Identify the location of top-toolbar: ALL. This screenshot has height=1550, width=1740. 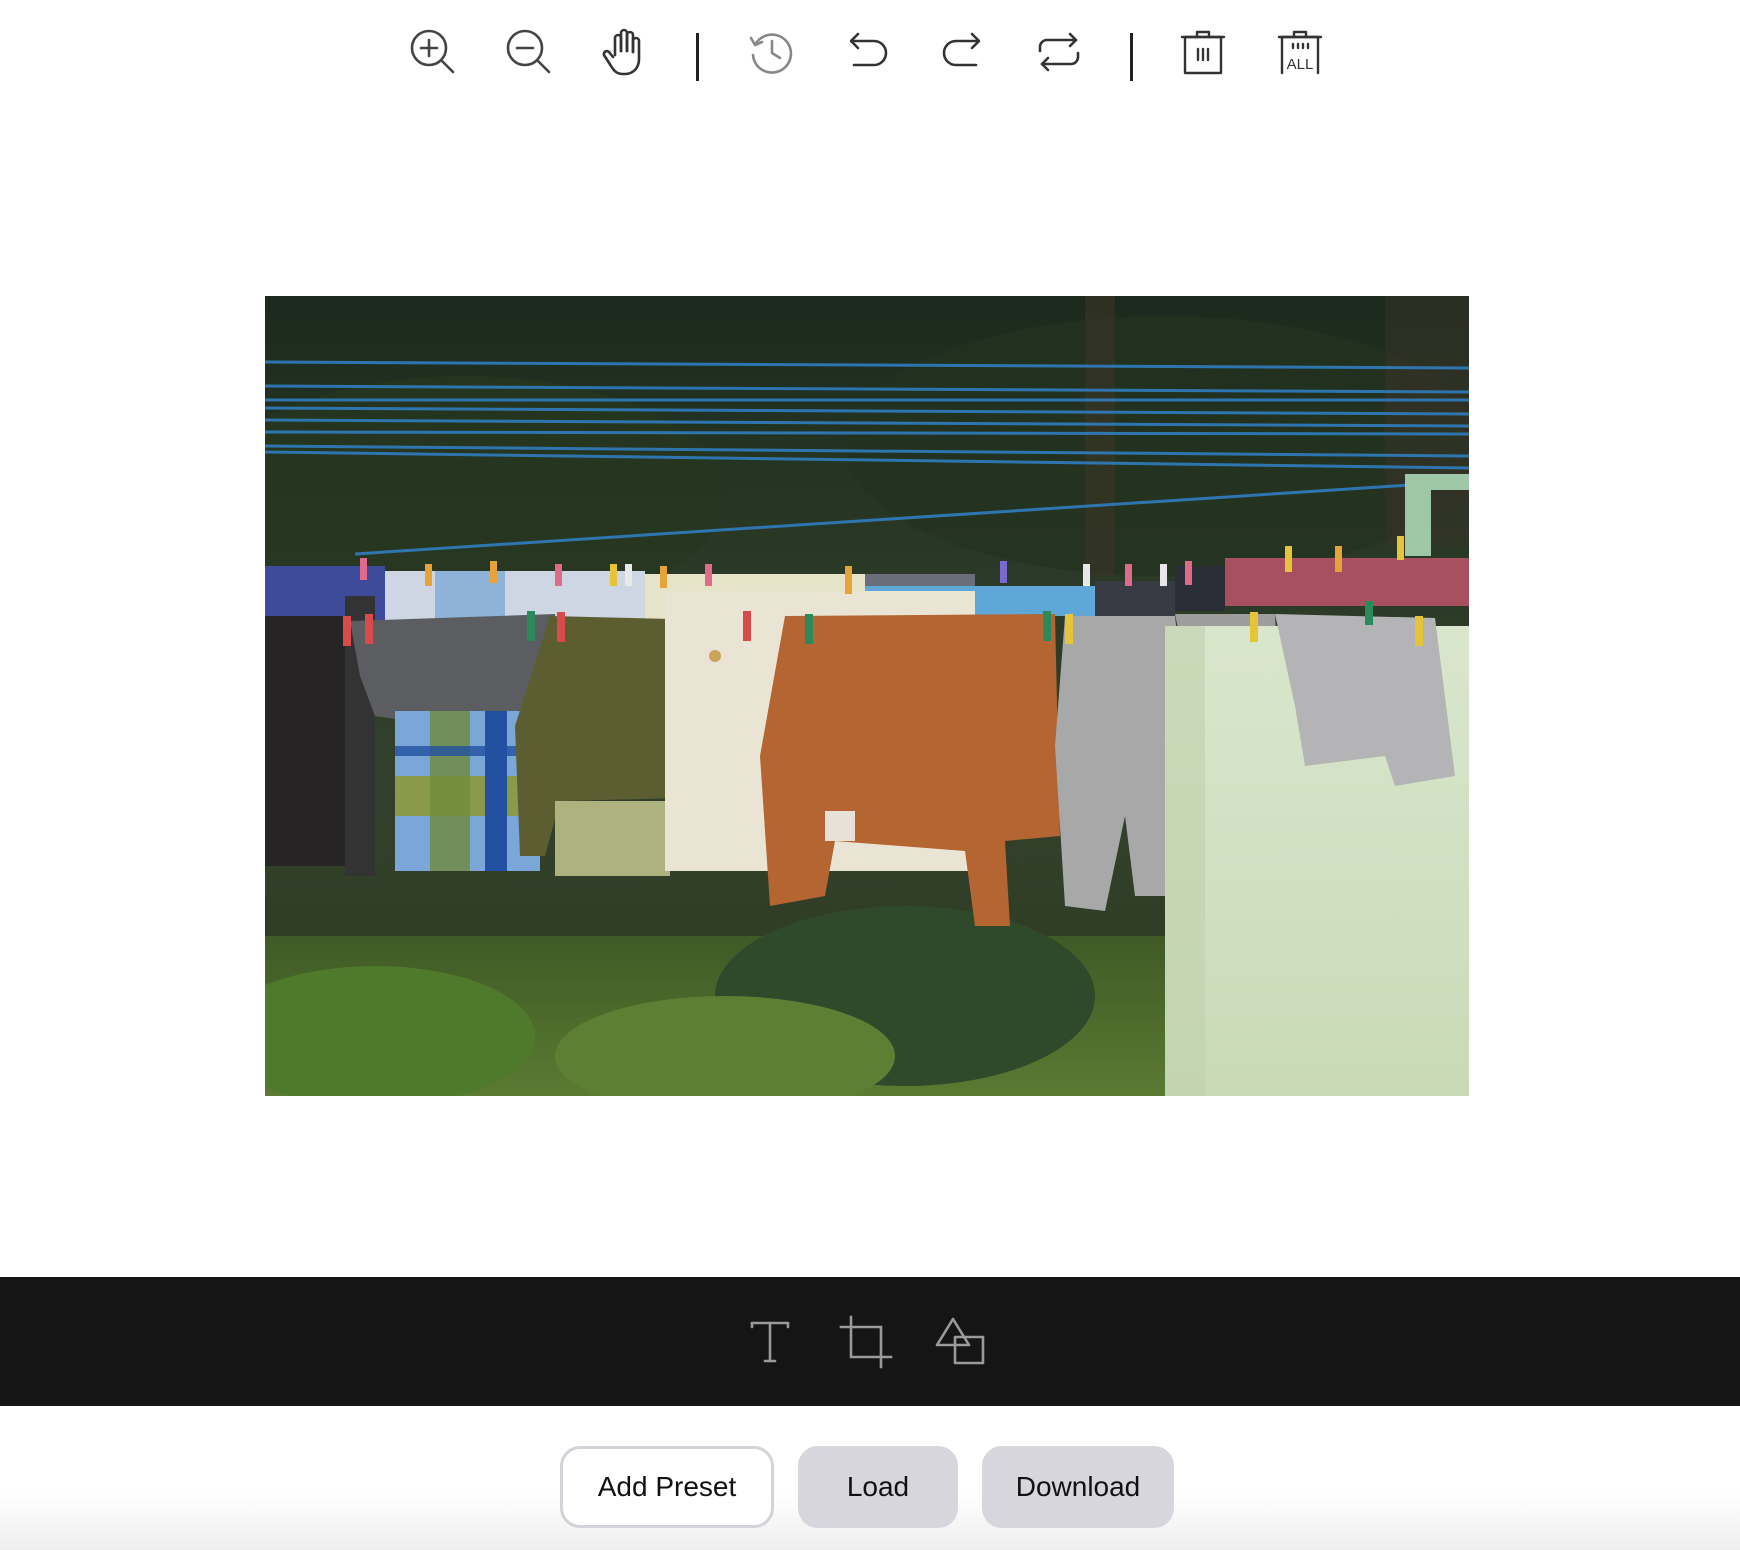
(870, 55).